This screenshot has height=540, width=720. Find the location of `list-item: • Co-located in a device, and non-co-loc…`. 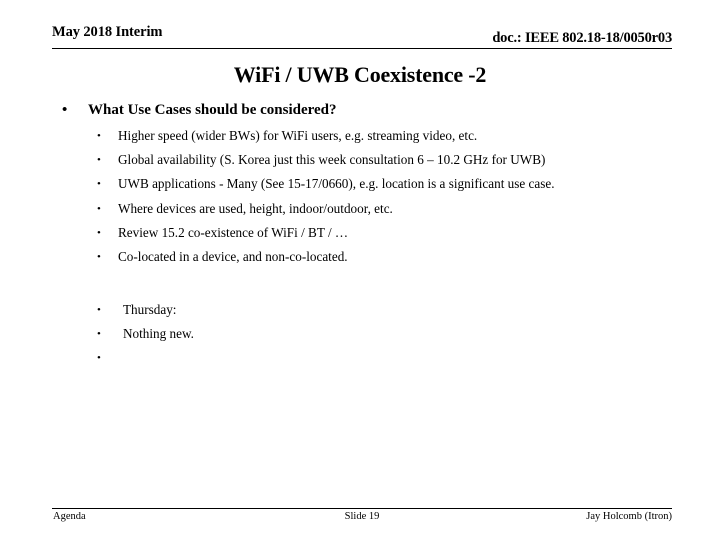

list-item: • Co-located in a device, and non-co-loc… is located at coordinates (360, 257).